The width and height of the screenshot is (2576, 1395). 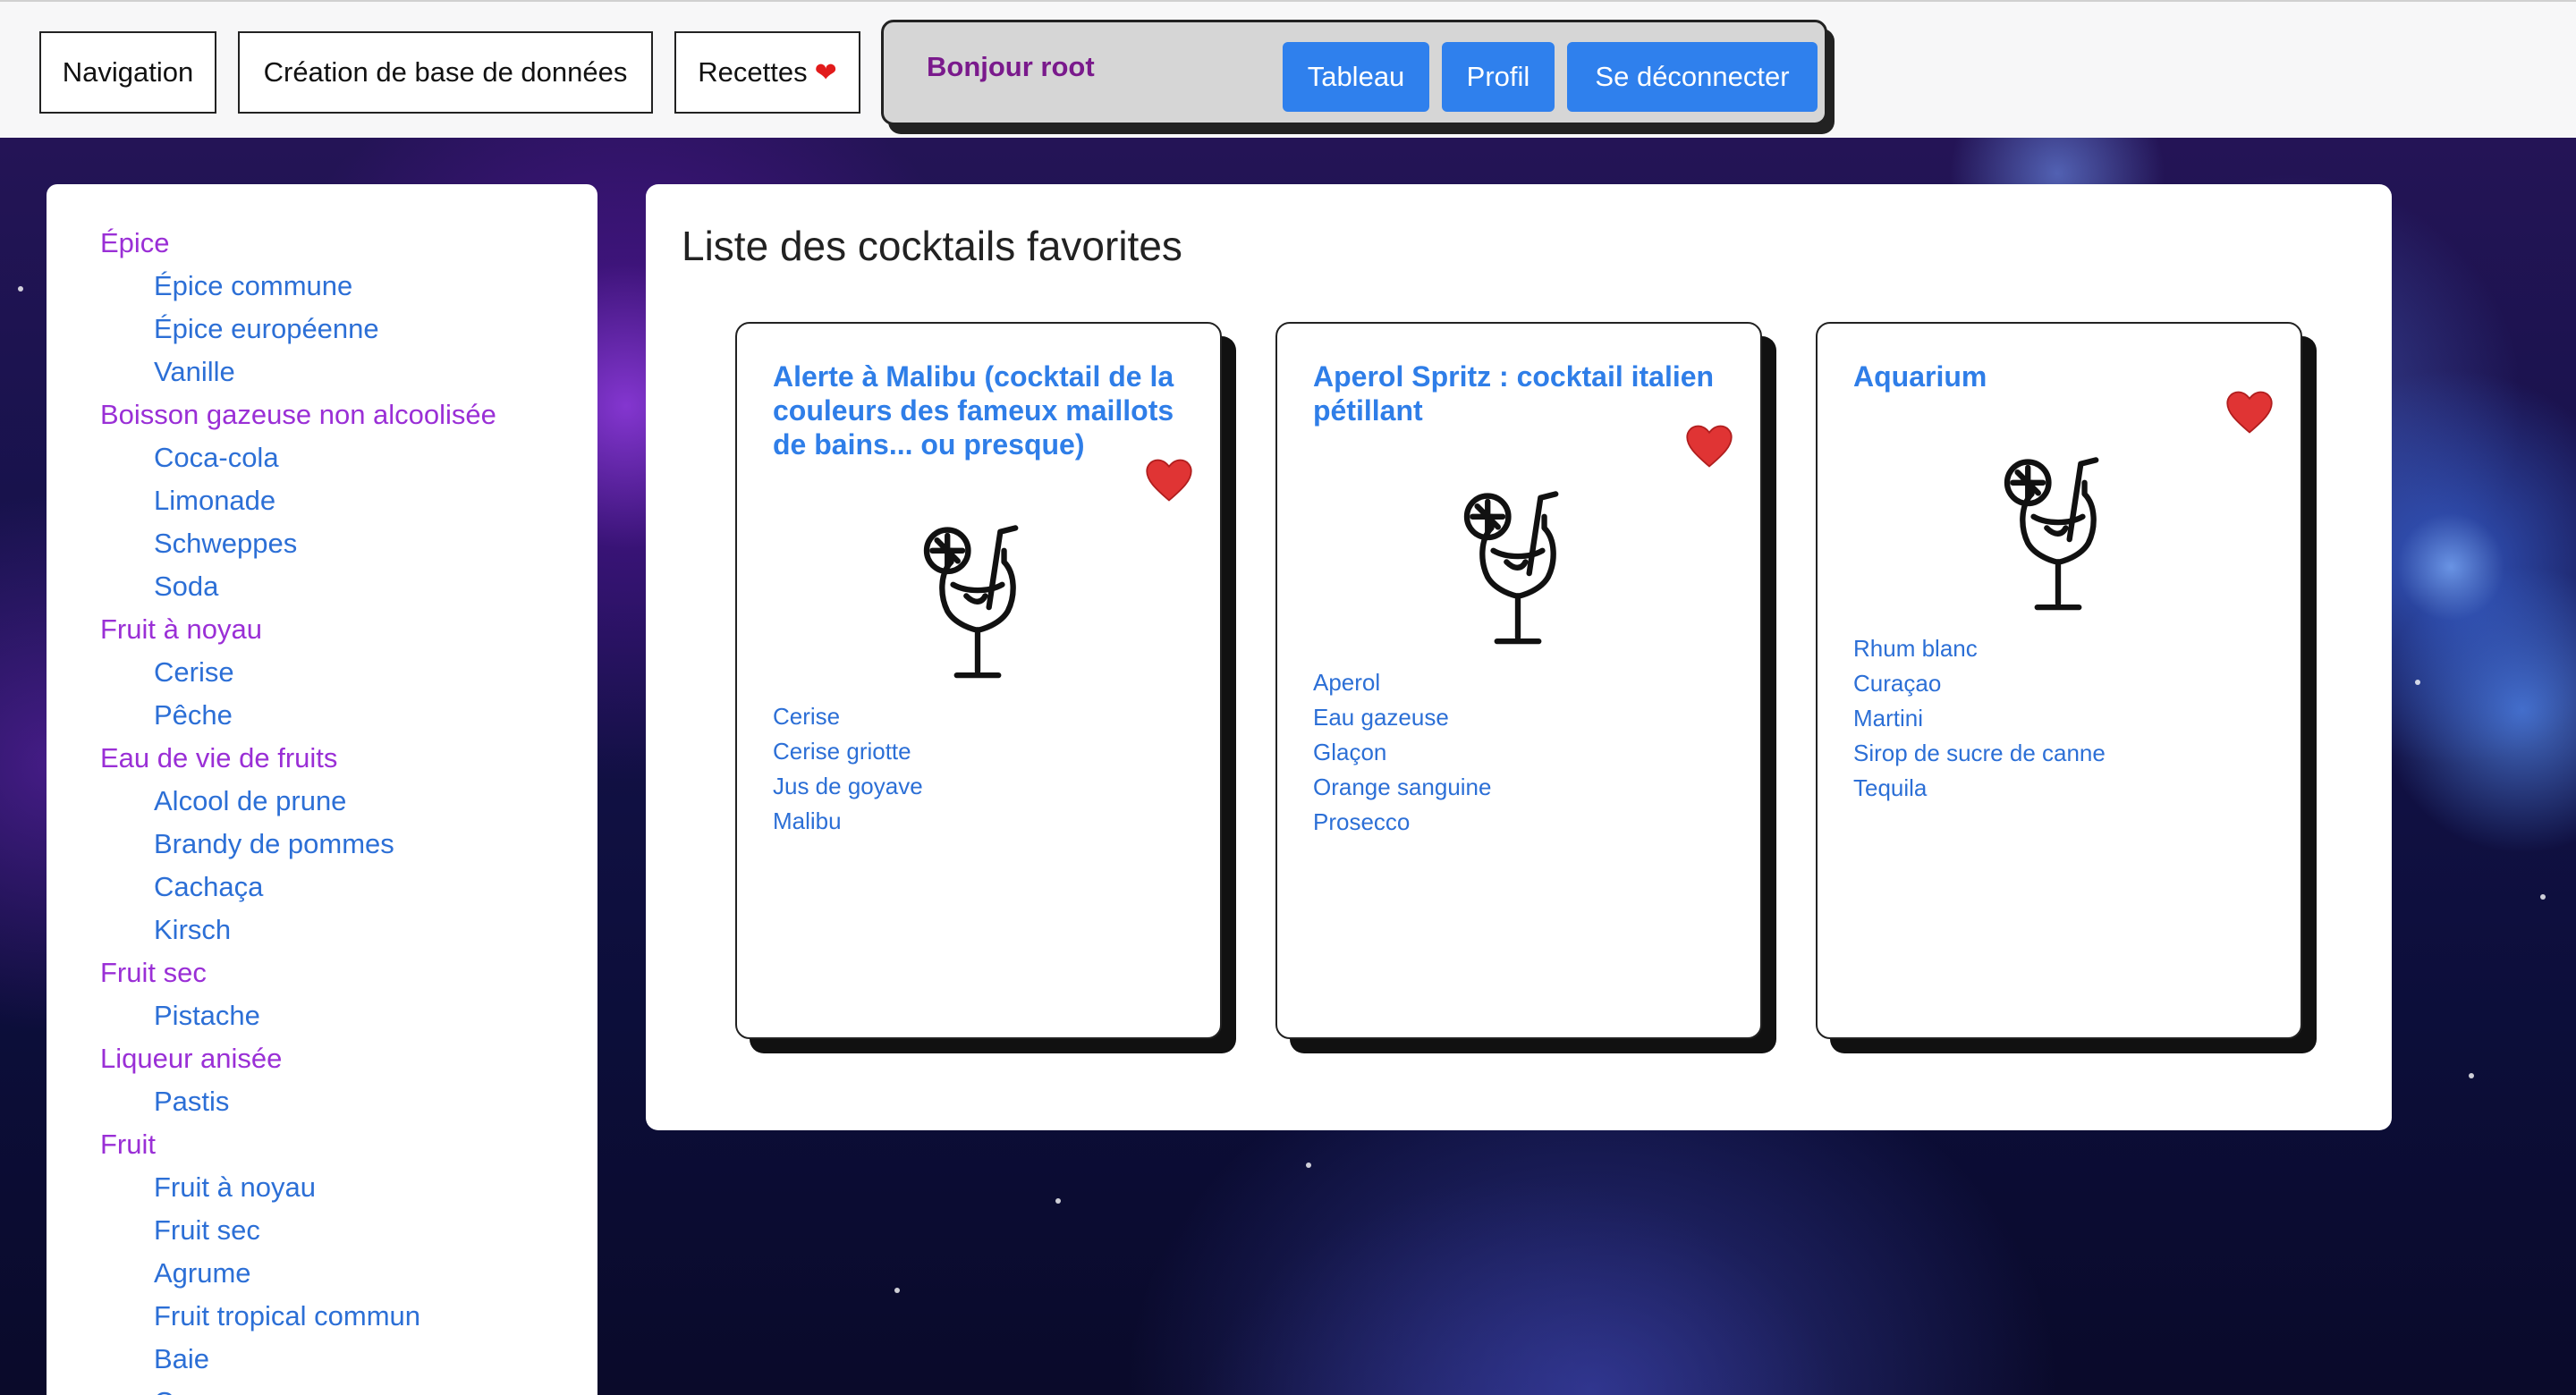 What do you see at coordinates (128, 1145) in the screenshot?
I see `sidebar-category: Fruit` at bounding box center [128, 1145].